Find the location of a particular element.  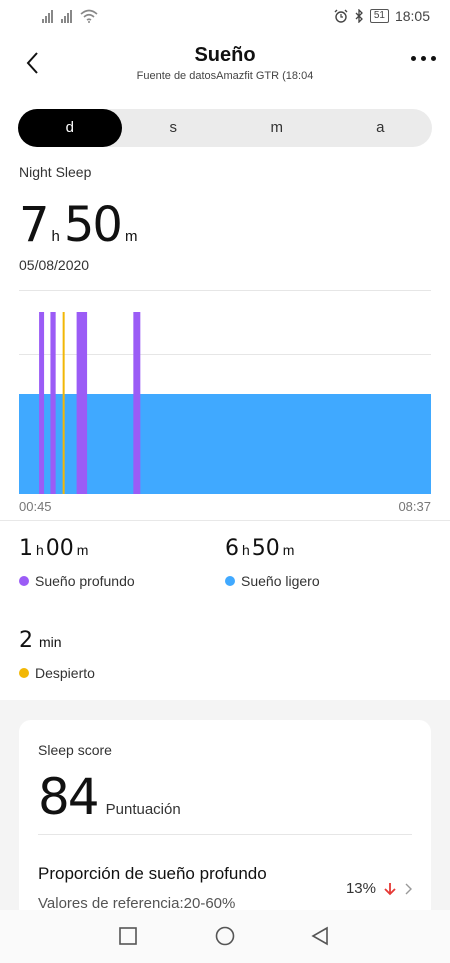

status-right: 51 18:05 is located at coordinates (382, 16).